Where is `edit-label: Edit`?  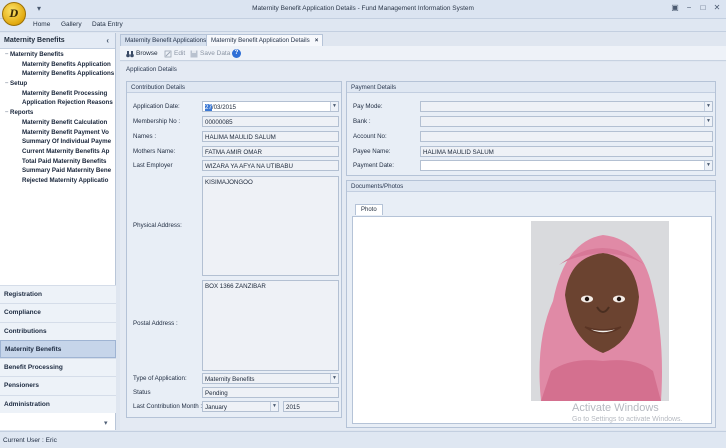 edit-label: Edit is located at coordinates (180, 53).